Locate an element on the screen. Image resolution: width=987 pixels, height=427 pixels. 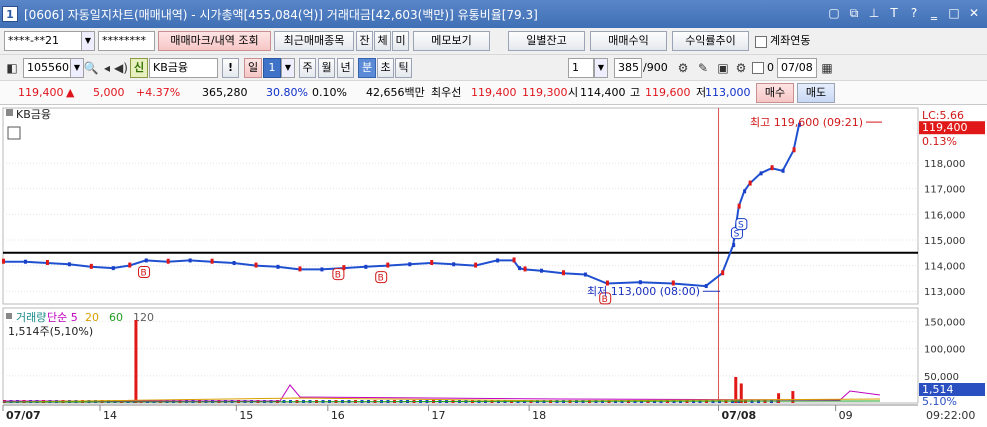
sell-marker: S is located at coordinates (741, 224).